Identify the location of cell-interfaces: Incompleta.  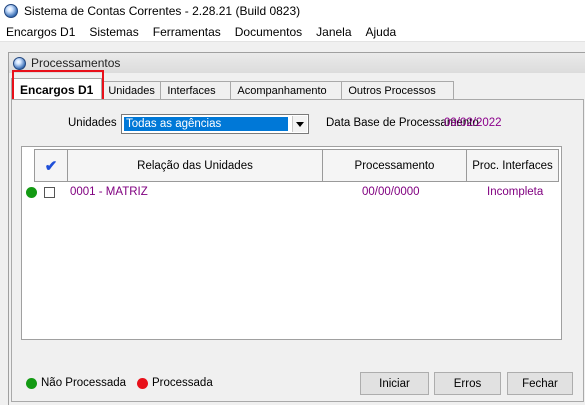
(515, 192).